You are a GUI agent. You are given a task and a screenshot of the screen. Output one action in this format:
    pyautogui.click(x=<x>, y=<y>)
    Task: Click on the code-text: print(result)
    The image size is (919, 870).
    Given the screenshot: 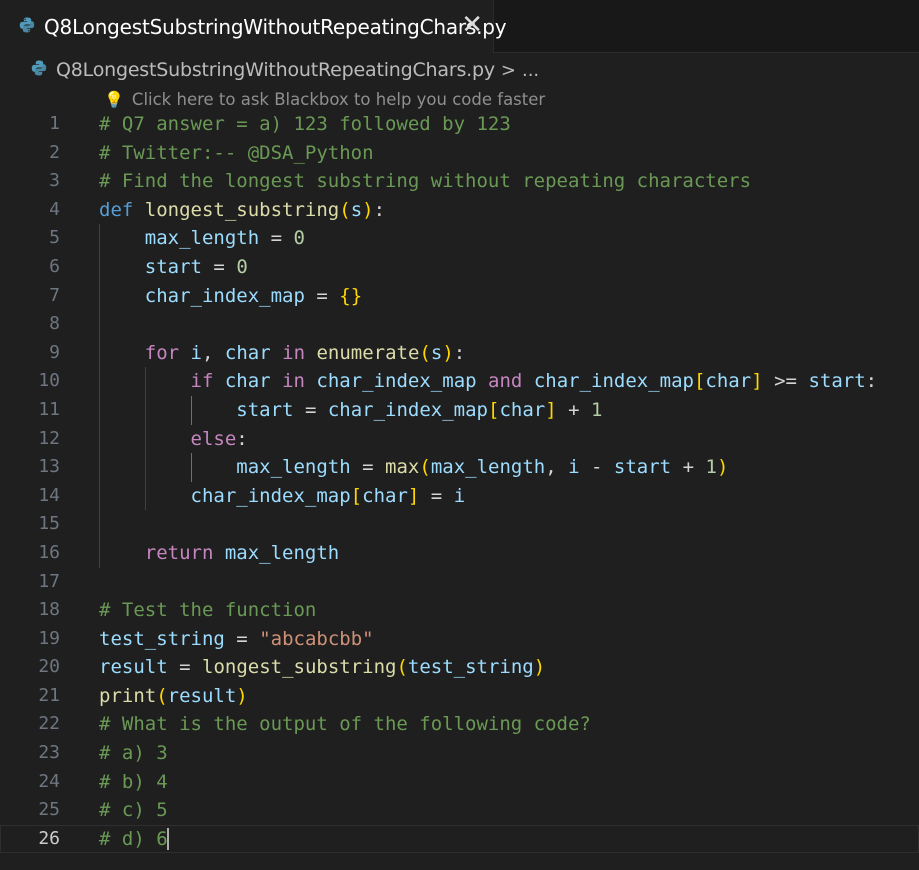 What is the action you would take?
    pyautogui.click(x=173, y=696)
    